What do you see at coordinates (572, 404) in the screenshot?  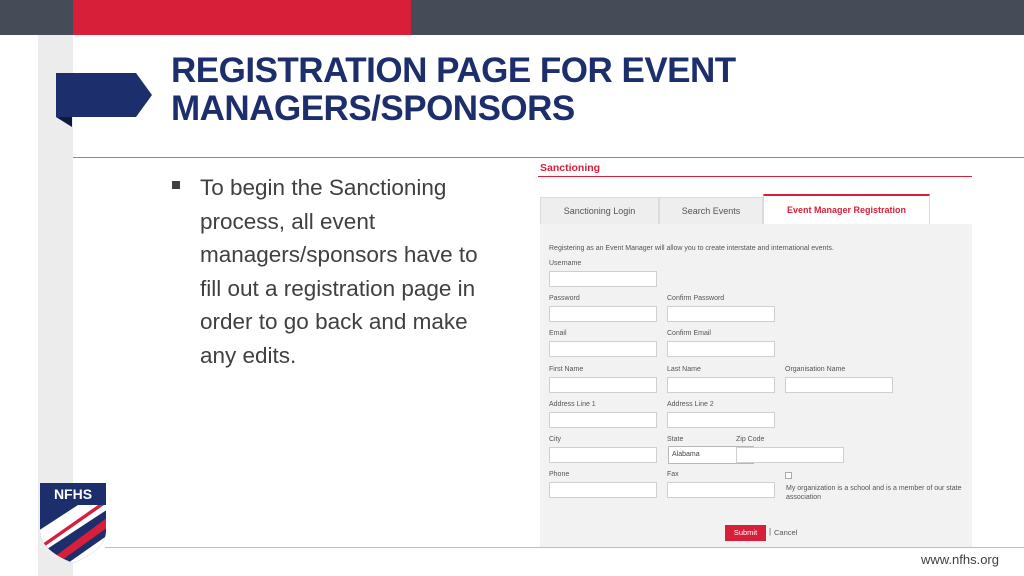 I see `address-line-1-label: Address Line 1` at bounding box center [572, 404].